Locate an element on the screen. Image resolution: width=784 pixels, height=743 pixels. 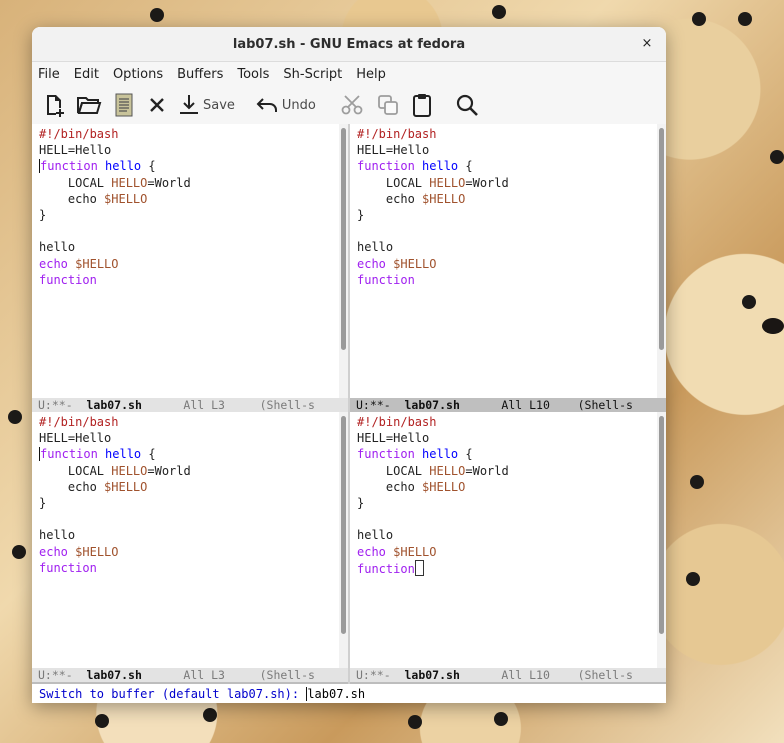
close-window-button: × is located at coordinates (647, 44).